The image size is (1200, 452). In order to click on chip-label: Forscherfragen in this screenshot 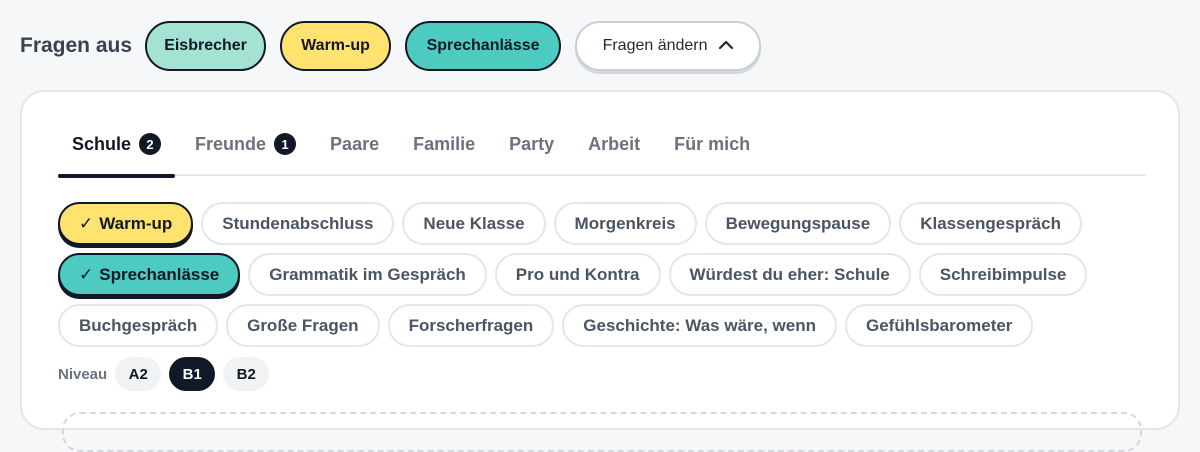, I will do `click(471, 325)`.